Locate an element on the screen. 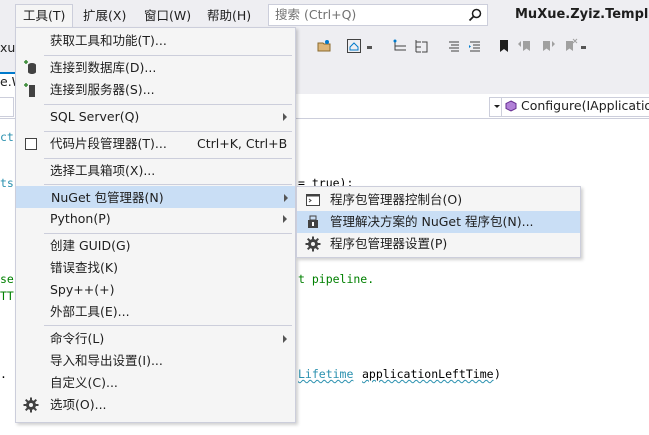 This screenshot has width=649, height=435. toolbar-overflow-chevron-icon is located at coordinates (583, 48).